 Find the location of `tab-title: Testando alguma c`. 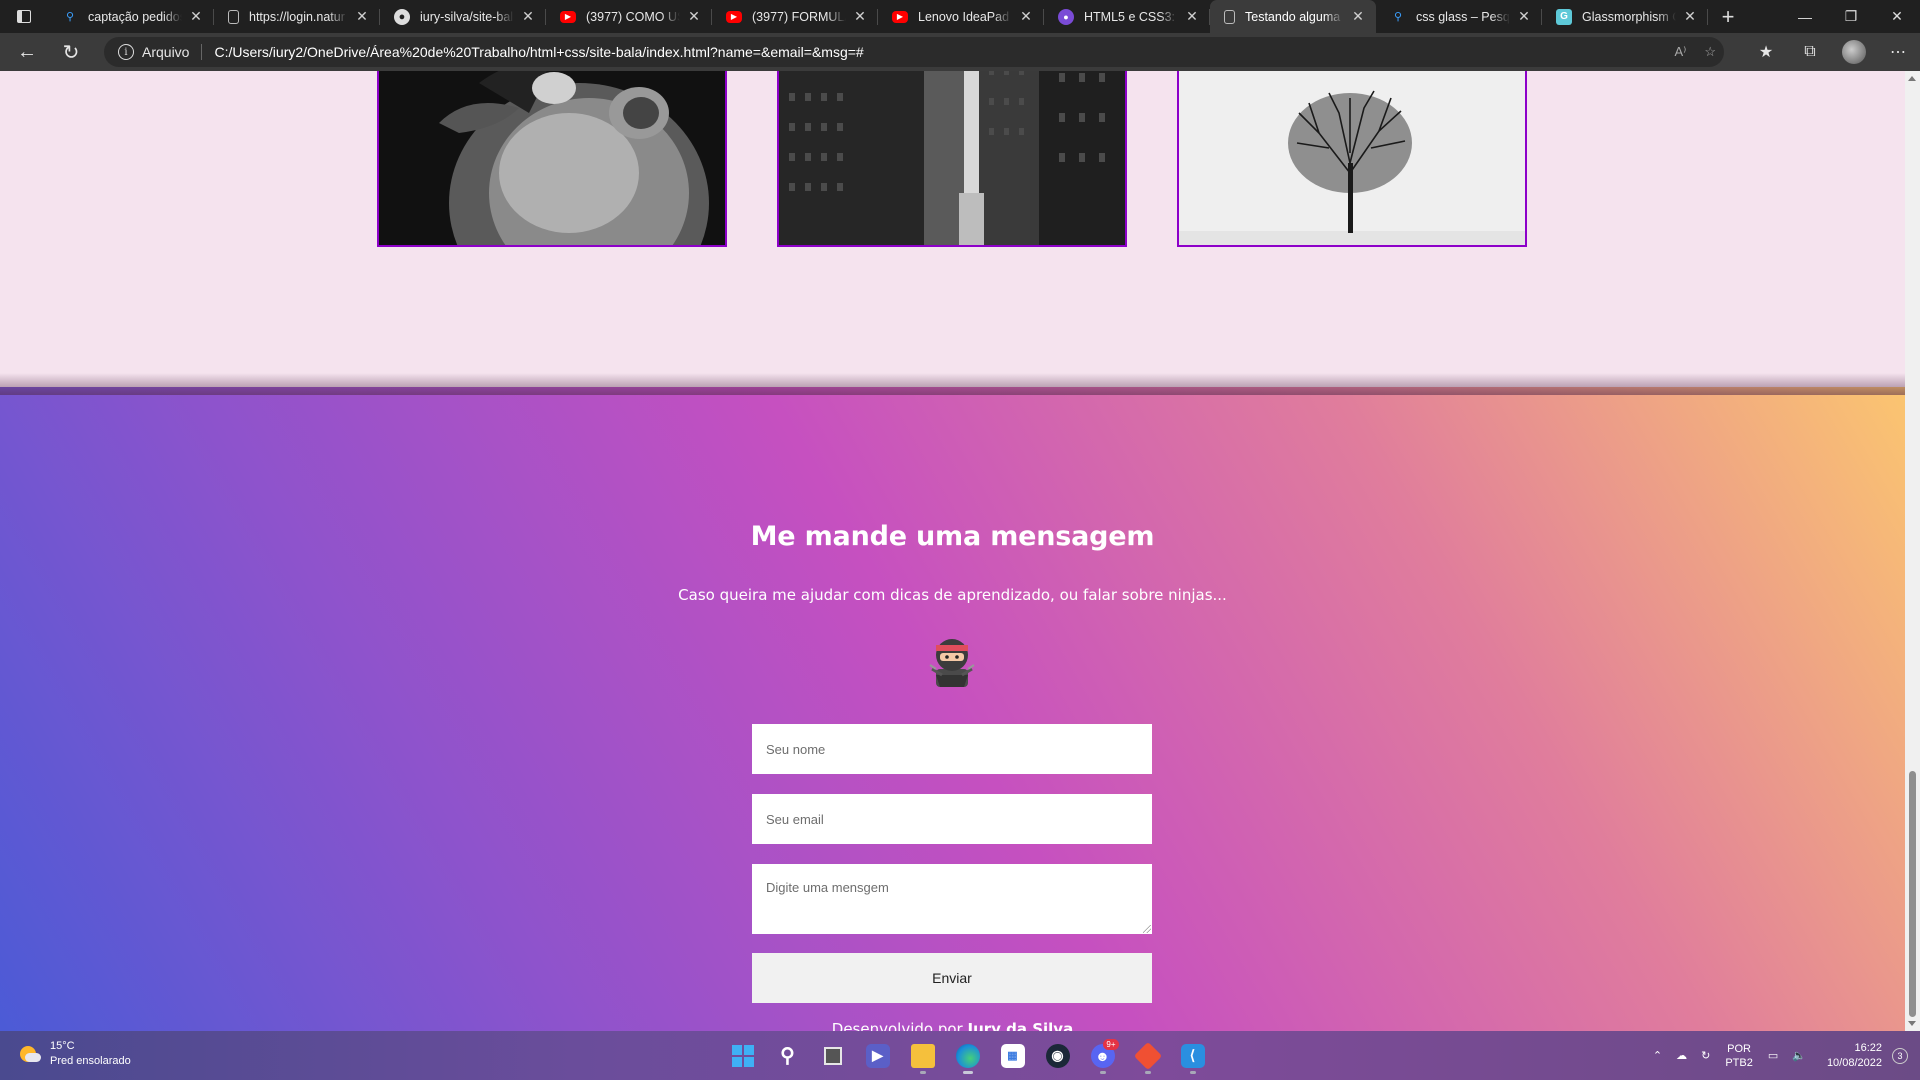

tab-title: Testando alguma c is located at coordinates (1294, 16).